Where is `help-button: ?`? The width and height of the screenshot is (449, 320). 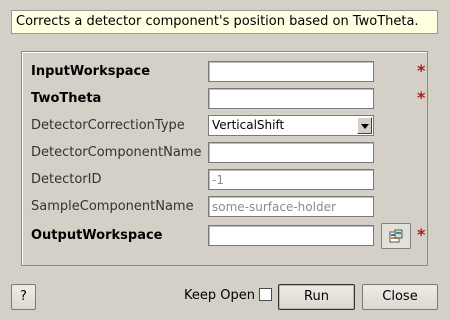 help-button: ? is located at coordinates (23, 297).